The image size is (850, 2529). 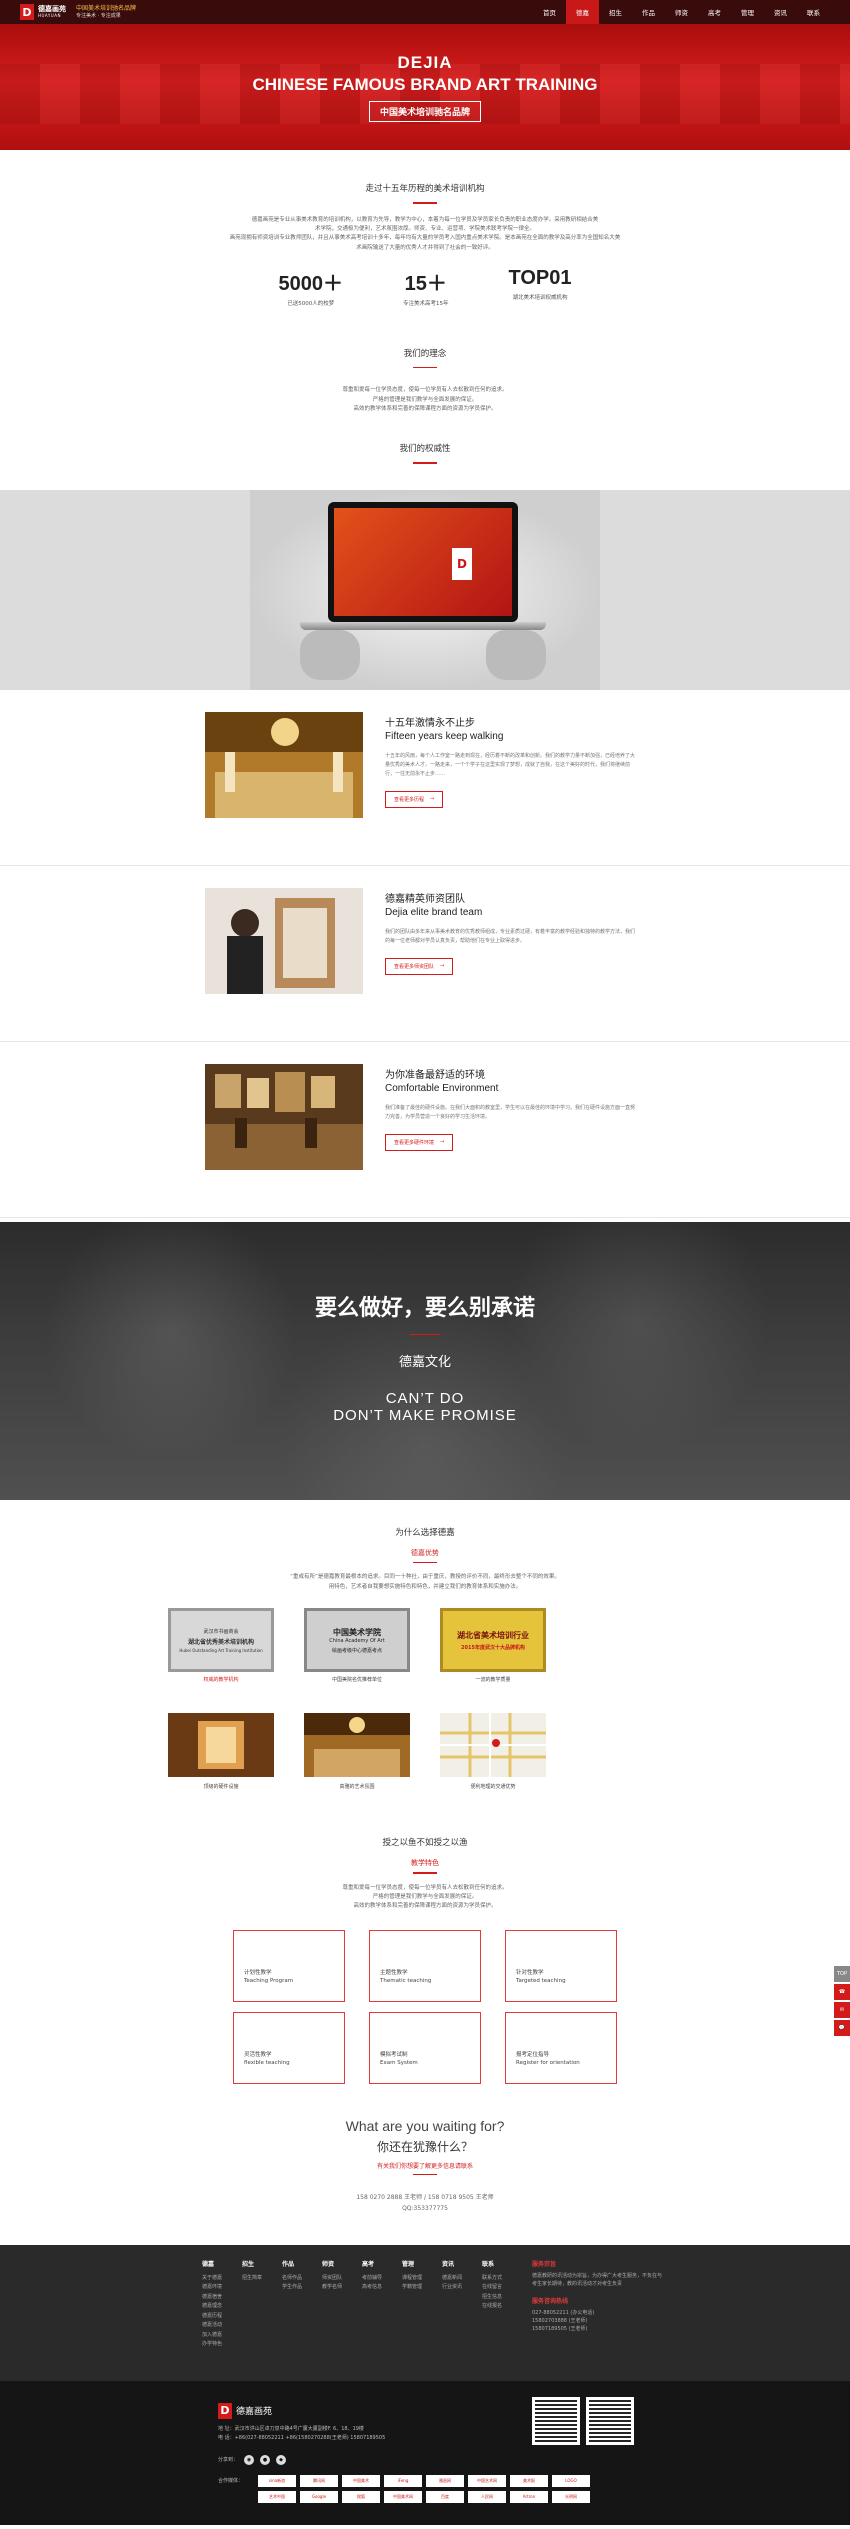 What do you see at coordinates (813, 12) in the screenshot?
I see `nav-item-contact: 联系` at bounding box center [813, 12].